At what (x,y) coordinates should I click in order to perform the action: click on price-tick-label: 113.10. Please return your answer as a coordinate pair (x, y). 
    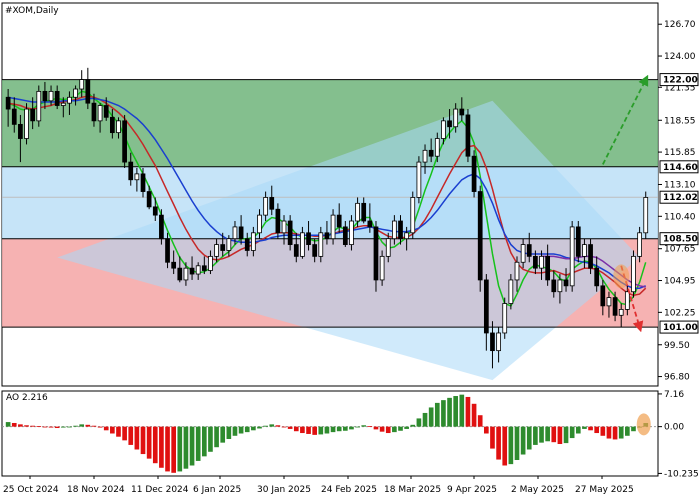
    Looking at the image, I should click on (680, 185).